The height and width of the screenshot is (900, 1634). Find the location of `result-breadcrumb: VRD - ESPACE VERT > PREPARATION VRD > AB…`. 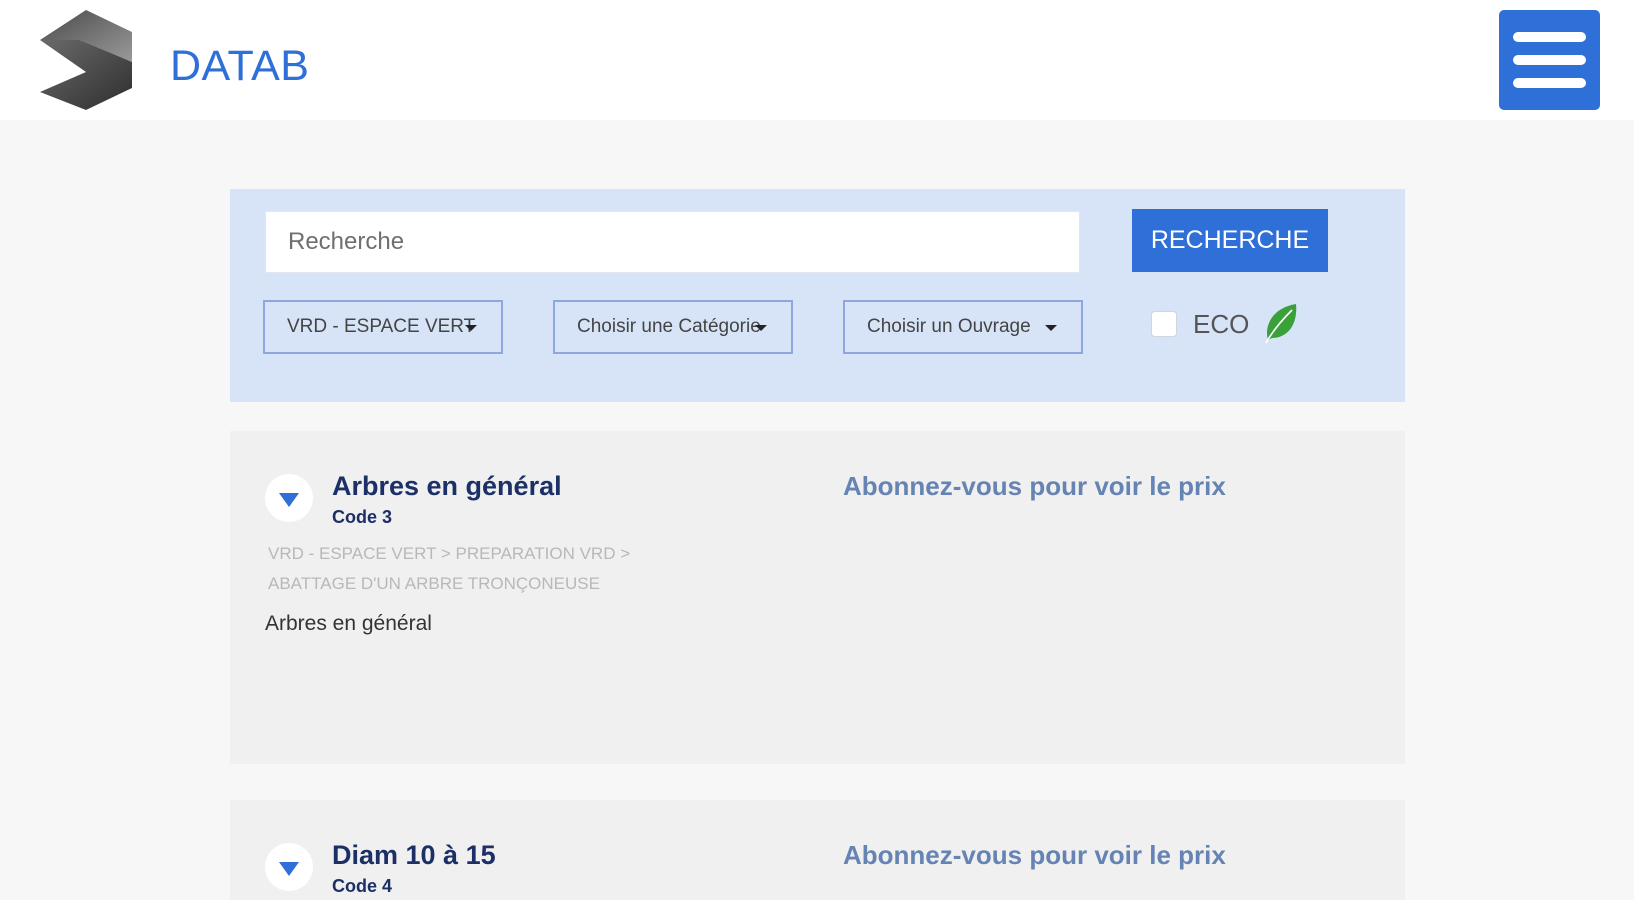

result-breadcrumb: VRD - ESPACE VERT > PREPARATION VRD > AB… is located at coordinates (449, 568).